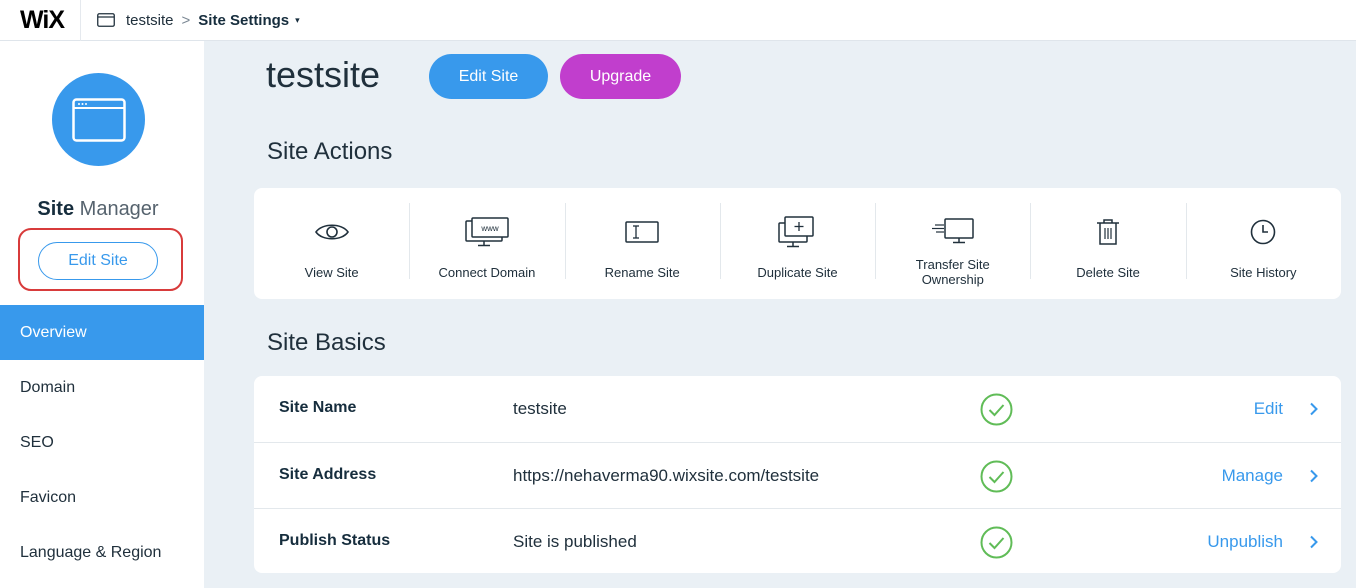 Image resolution: width=1356 pixels, height=588 pixels. I want to click on action-label: Duplicate Site, so click(797, 272).